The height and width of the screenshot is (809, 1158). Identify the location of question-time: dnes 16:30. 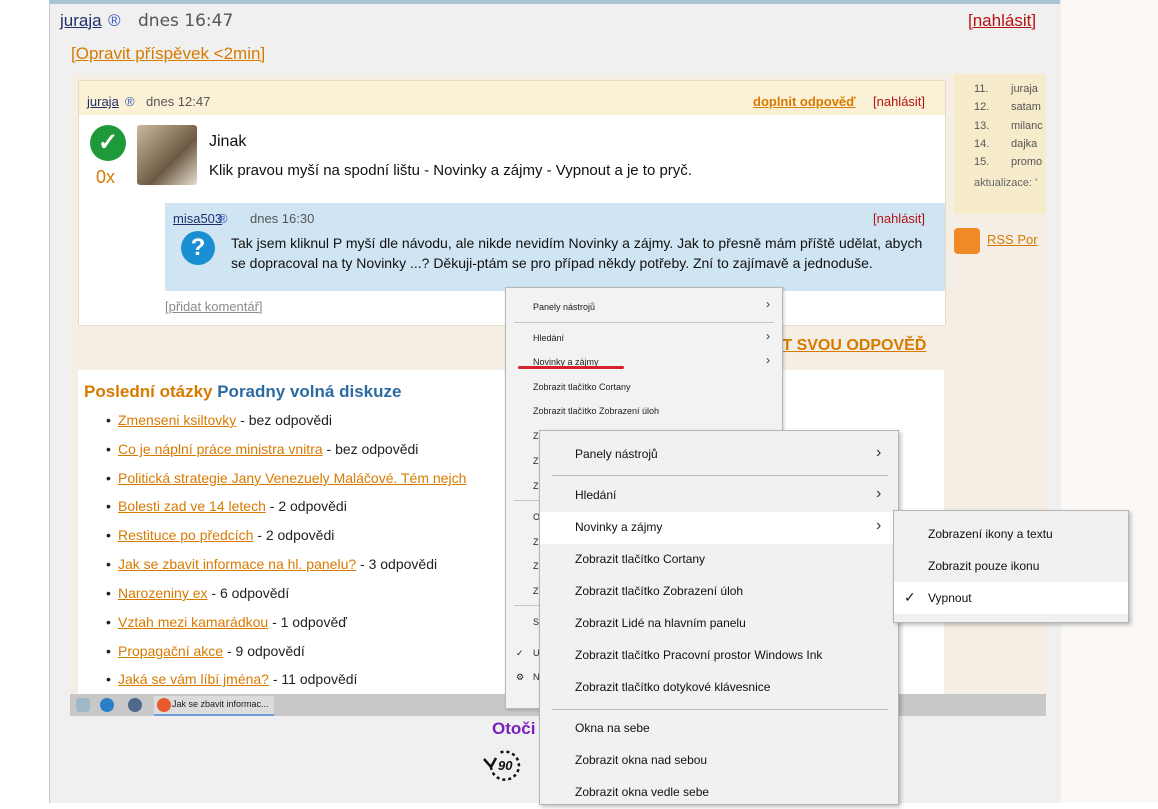
(282, 218).